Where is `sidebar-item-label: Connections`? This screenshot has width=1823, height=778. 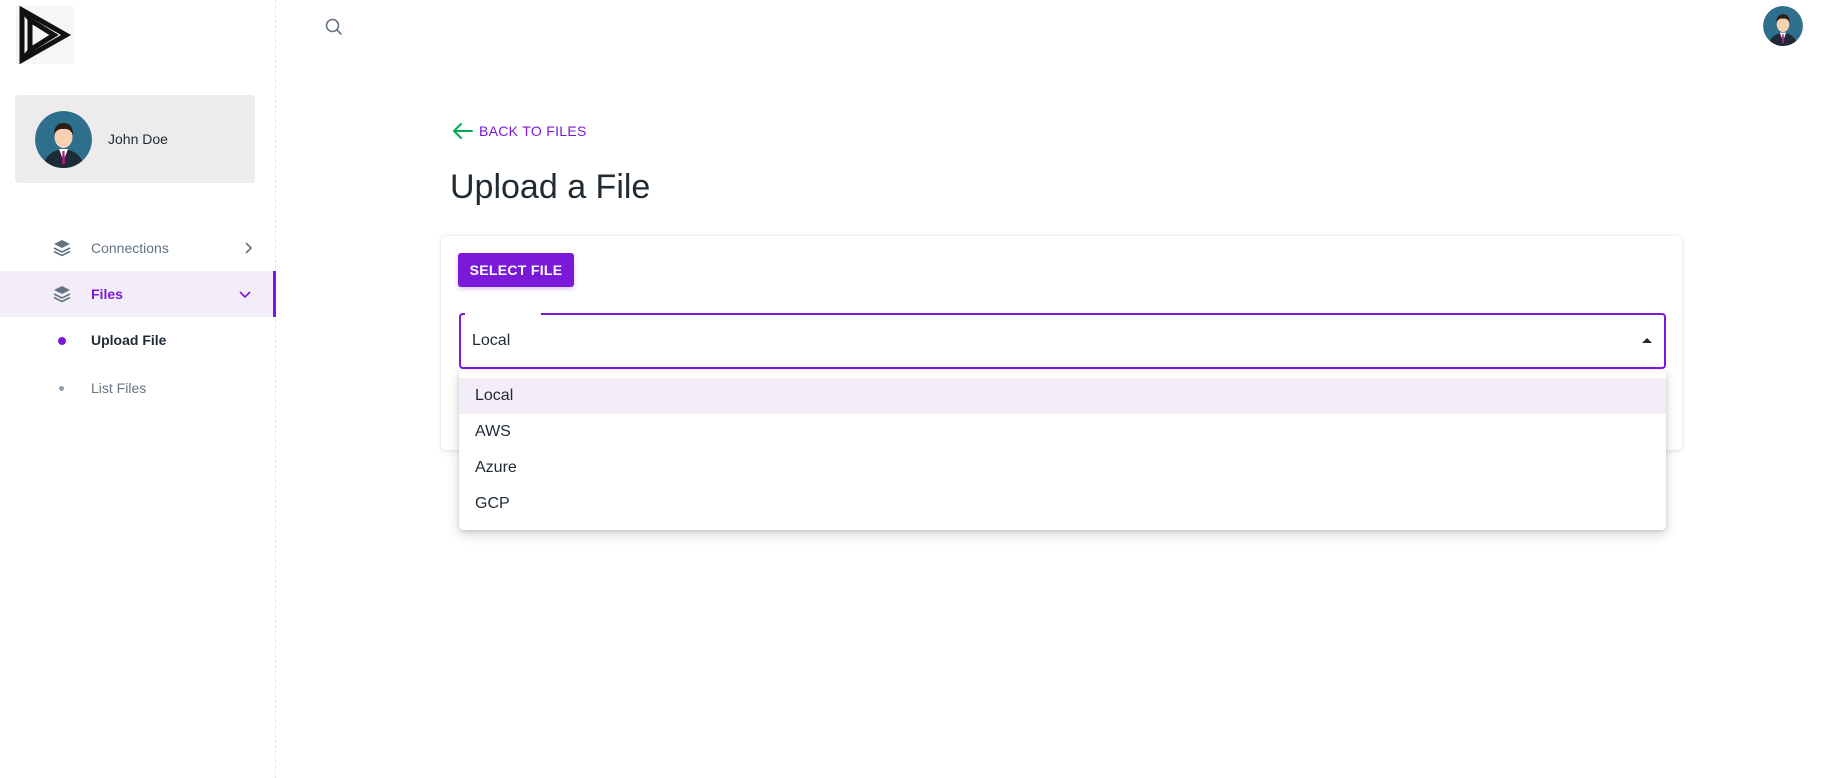
sidebar-item-label: Connections is located at coordinates (130, 248).